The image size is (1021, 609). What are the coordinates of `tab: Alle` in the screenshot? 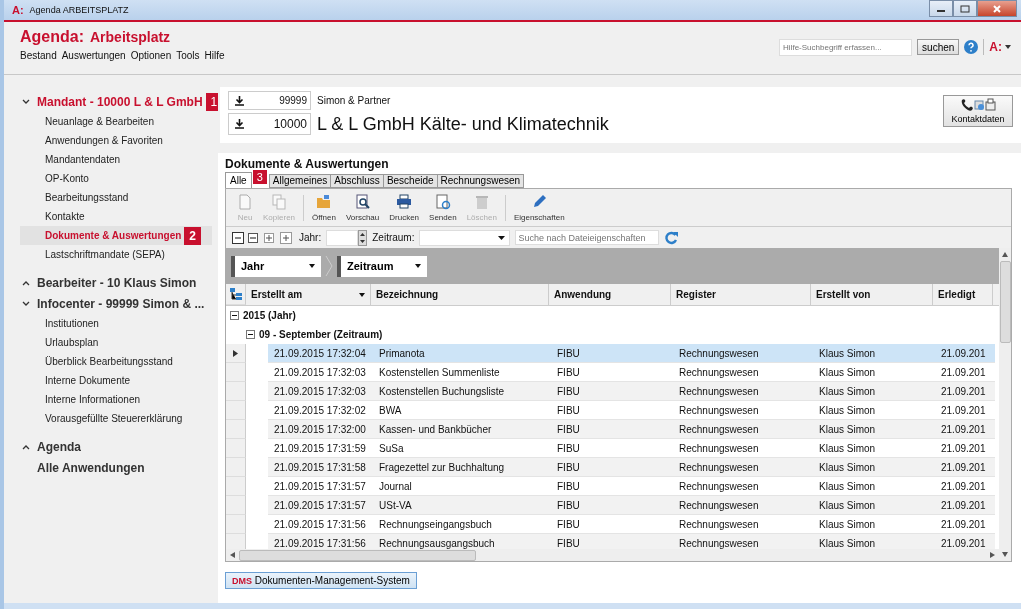 It's located at (238, 180).